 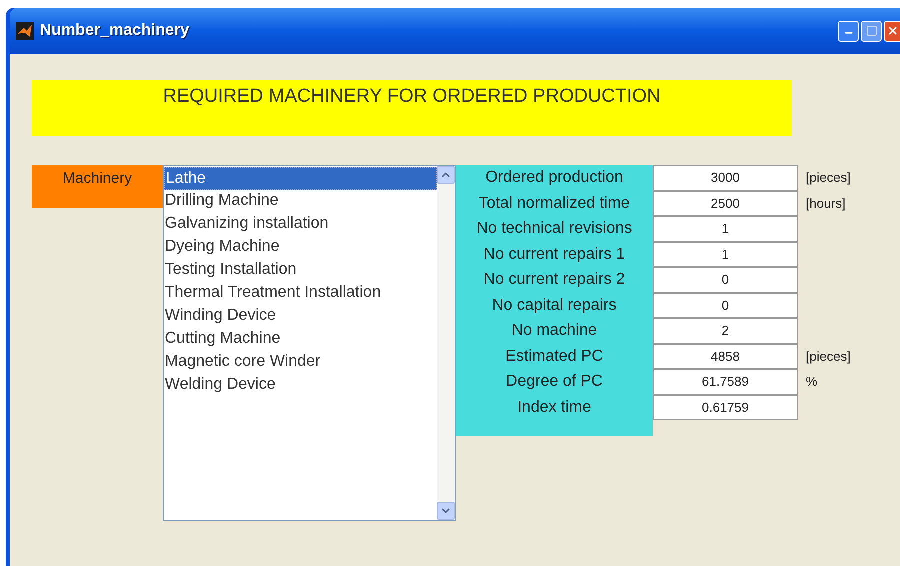 What do you see at coordinates (725, 407) in the screenshot?
I see `value-field: 0.61759` at bounding box center [725, 407].